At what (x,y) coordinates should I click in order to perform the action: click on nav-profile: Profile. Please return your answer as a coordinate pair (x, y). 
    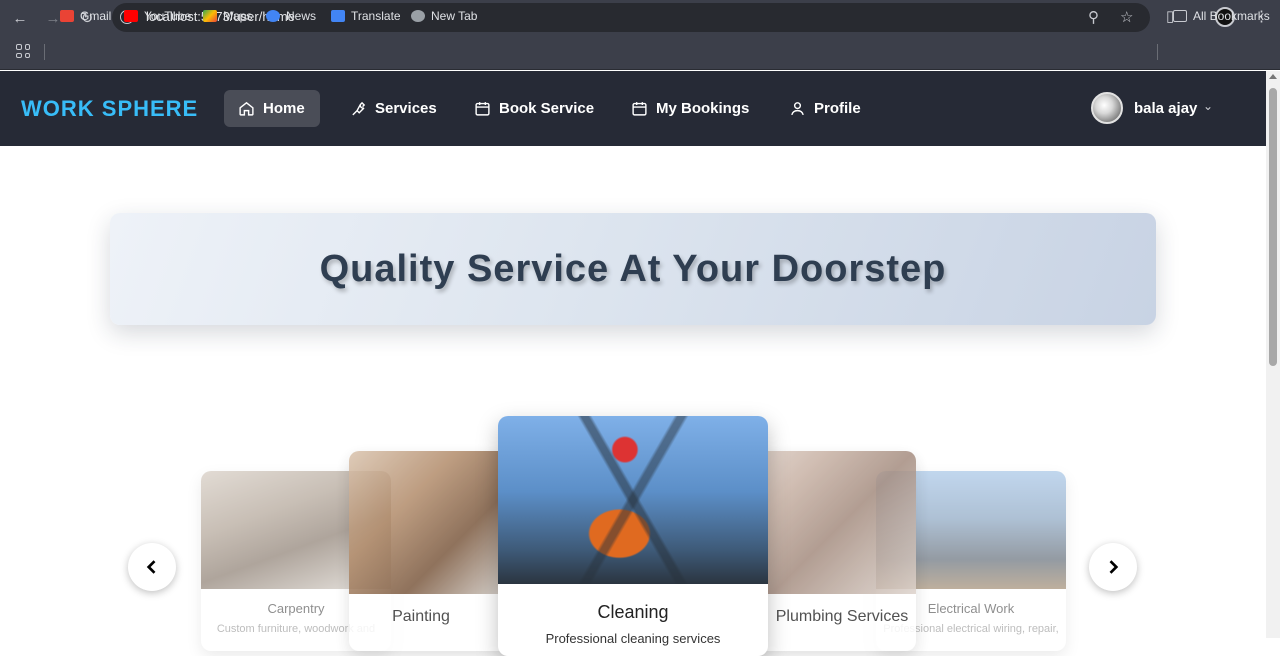
    Looking at the image, I should click on (825, 108).